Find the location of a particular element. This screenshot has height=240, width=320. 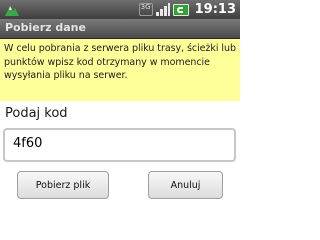

status-bar: 3G 19:13 is located at coordinates (120, 9).